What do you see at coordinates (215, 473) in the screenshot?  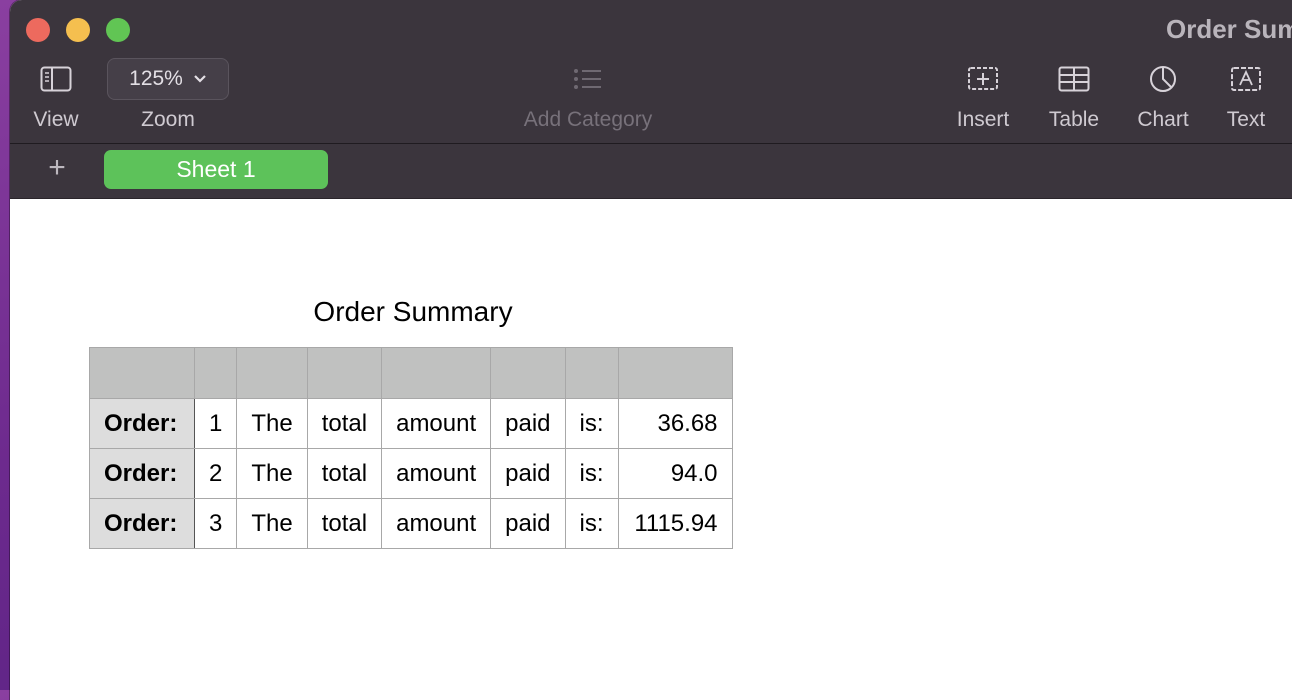 I see `table-cell: 2` at bounding box center [215, 473].